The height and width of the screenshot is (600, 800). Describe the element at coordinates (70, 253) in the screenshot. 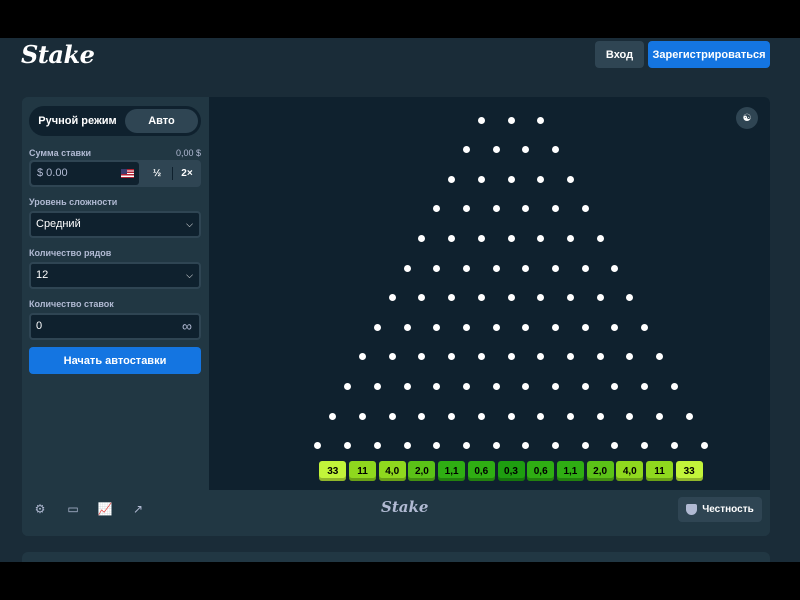

I see `rows-label: Количество рядов` at that location.